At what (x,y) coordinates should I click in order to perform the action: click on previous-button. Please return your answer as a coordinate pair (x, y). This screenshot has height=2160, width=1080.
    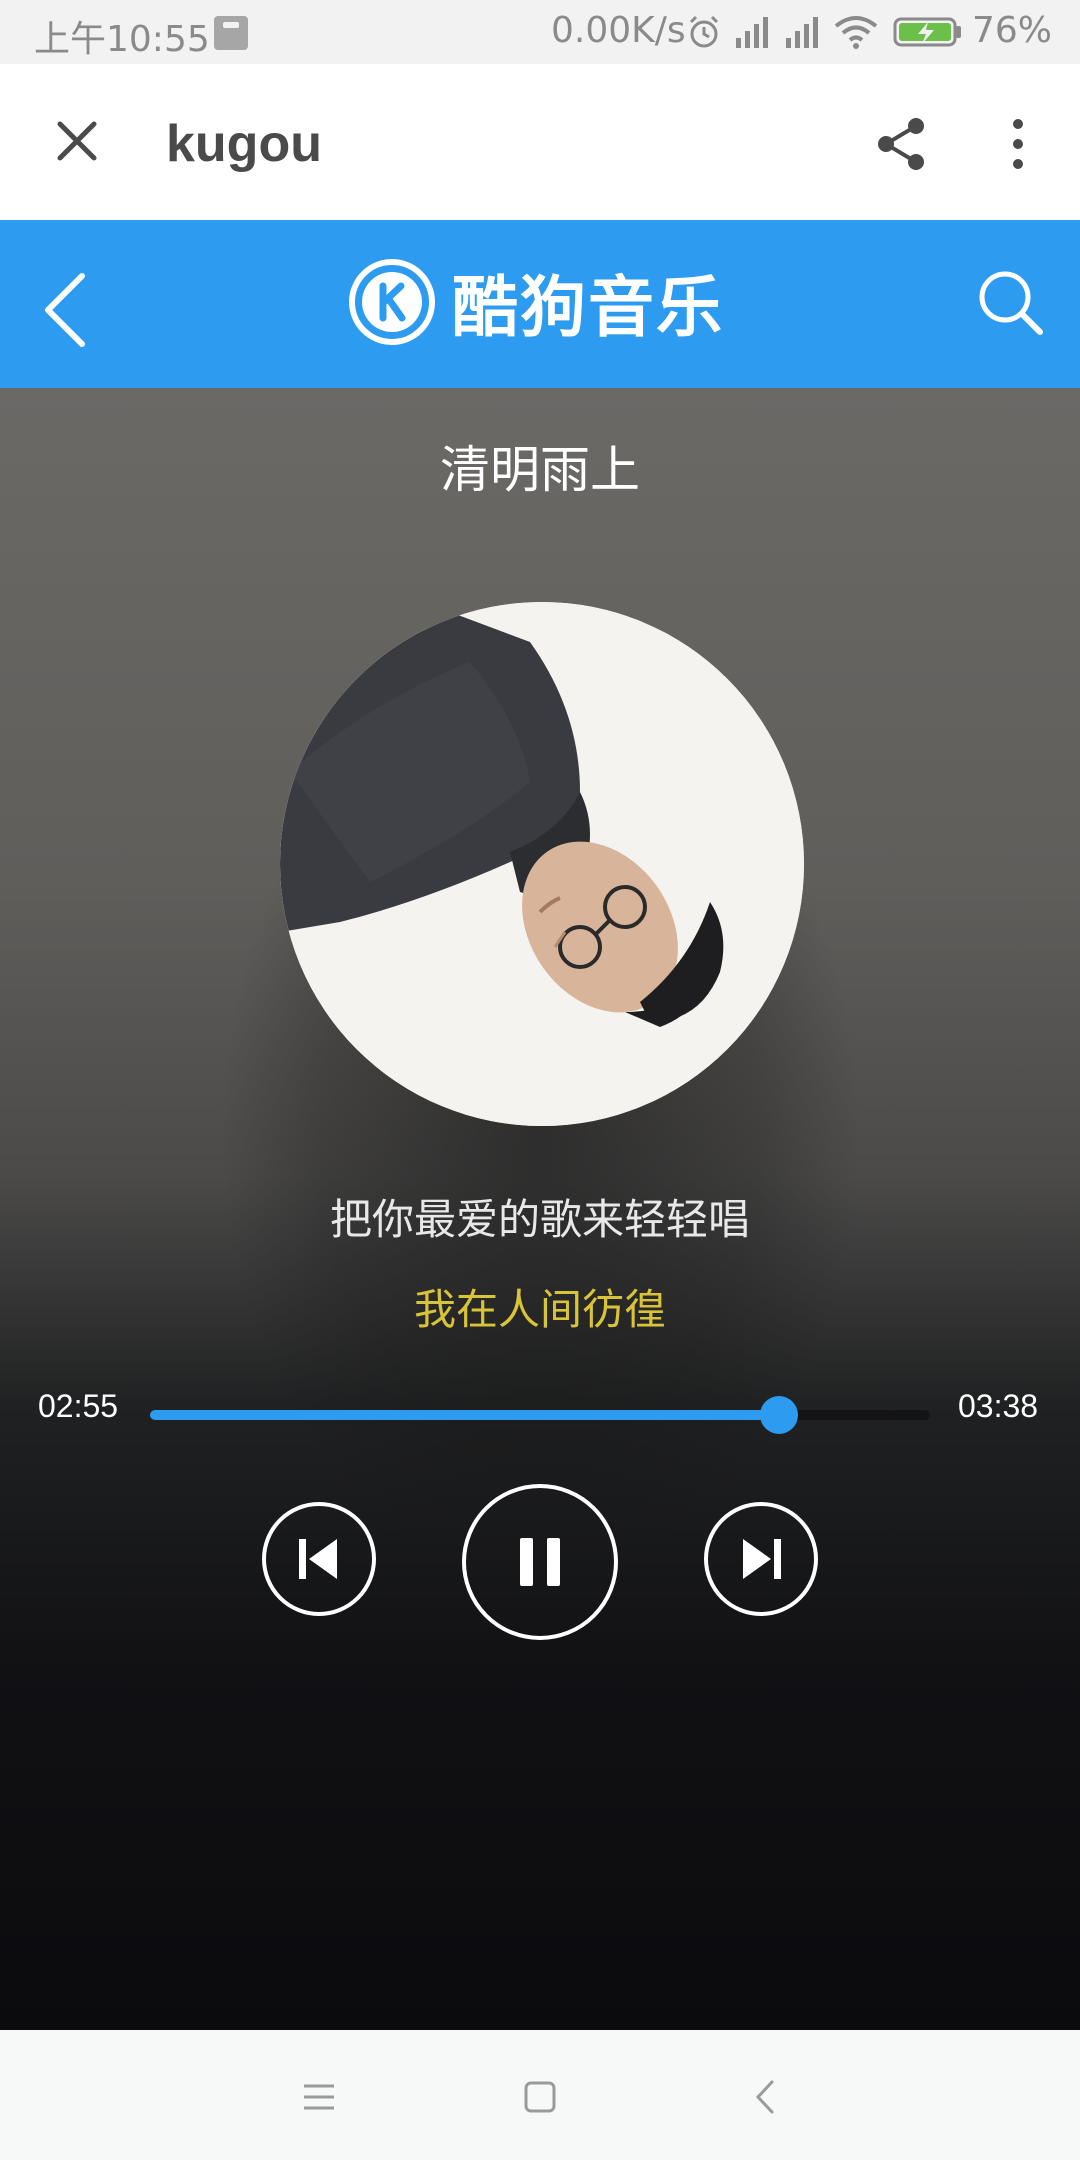
    Looking at the image, I should click on (319, 1559).